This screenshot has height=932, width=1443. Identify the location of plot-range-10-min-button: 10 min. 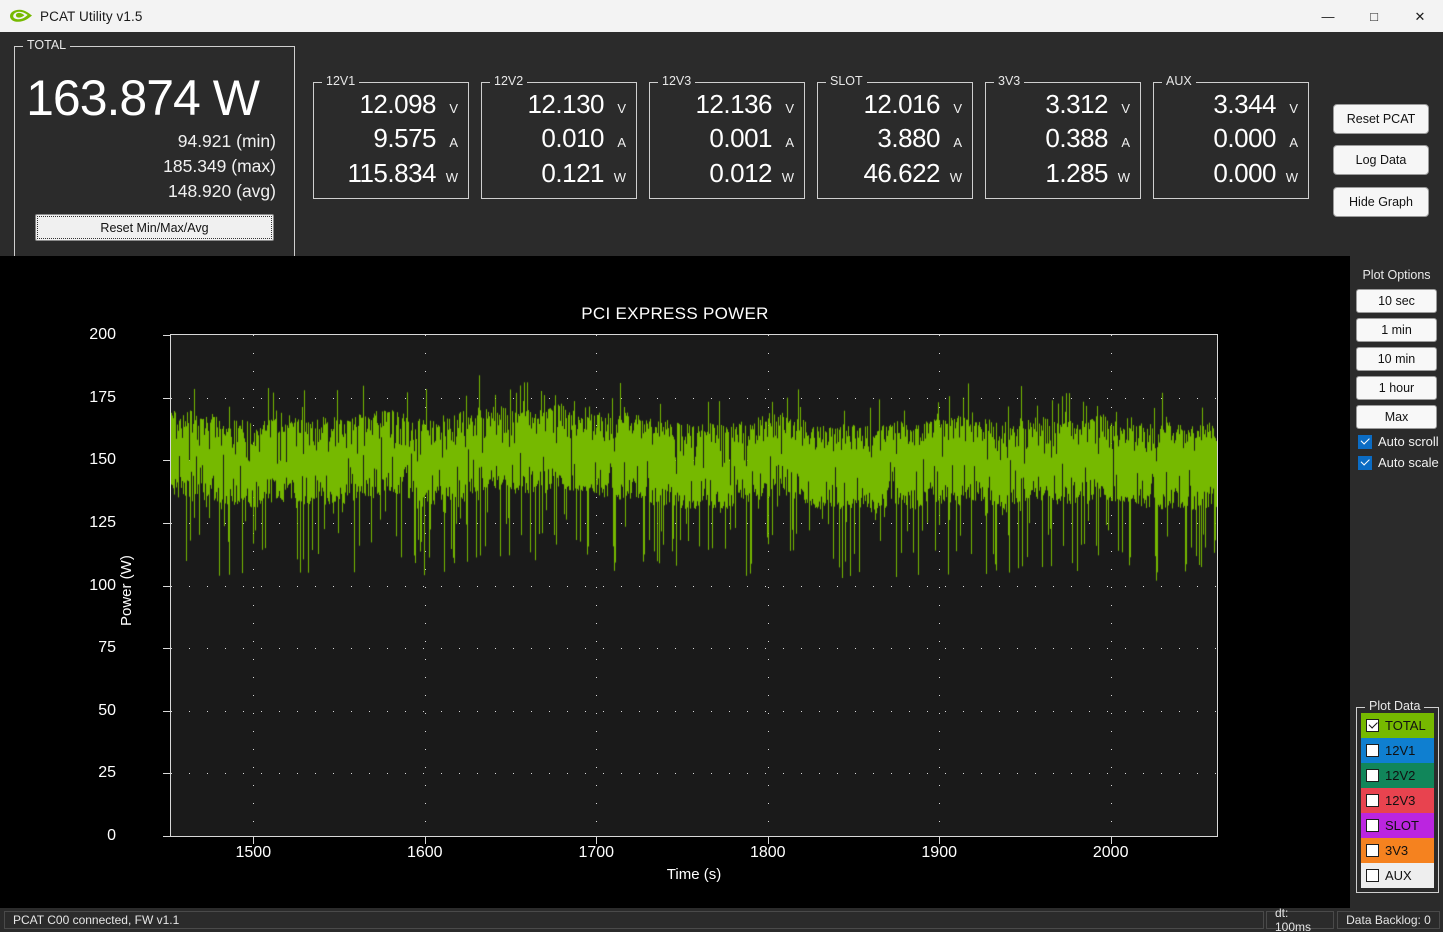
(1396, 359).